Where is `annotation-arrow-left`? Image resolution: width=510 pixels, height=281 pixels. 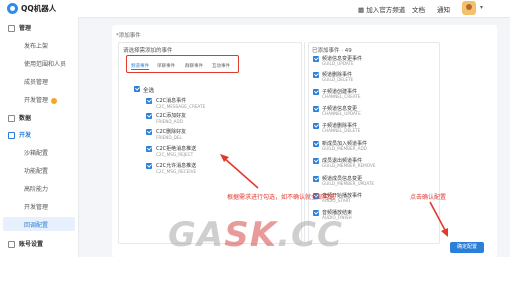 annotation-arrow-left is located at coordinates (241, 173).